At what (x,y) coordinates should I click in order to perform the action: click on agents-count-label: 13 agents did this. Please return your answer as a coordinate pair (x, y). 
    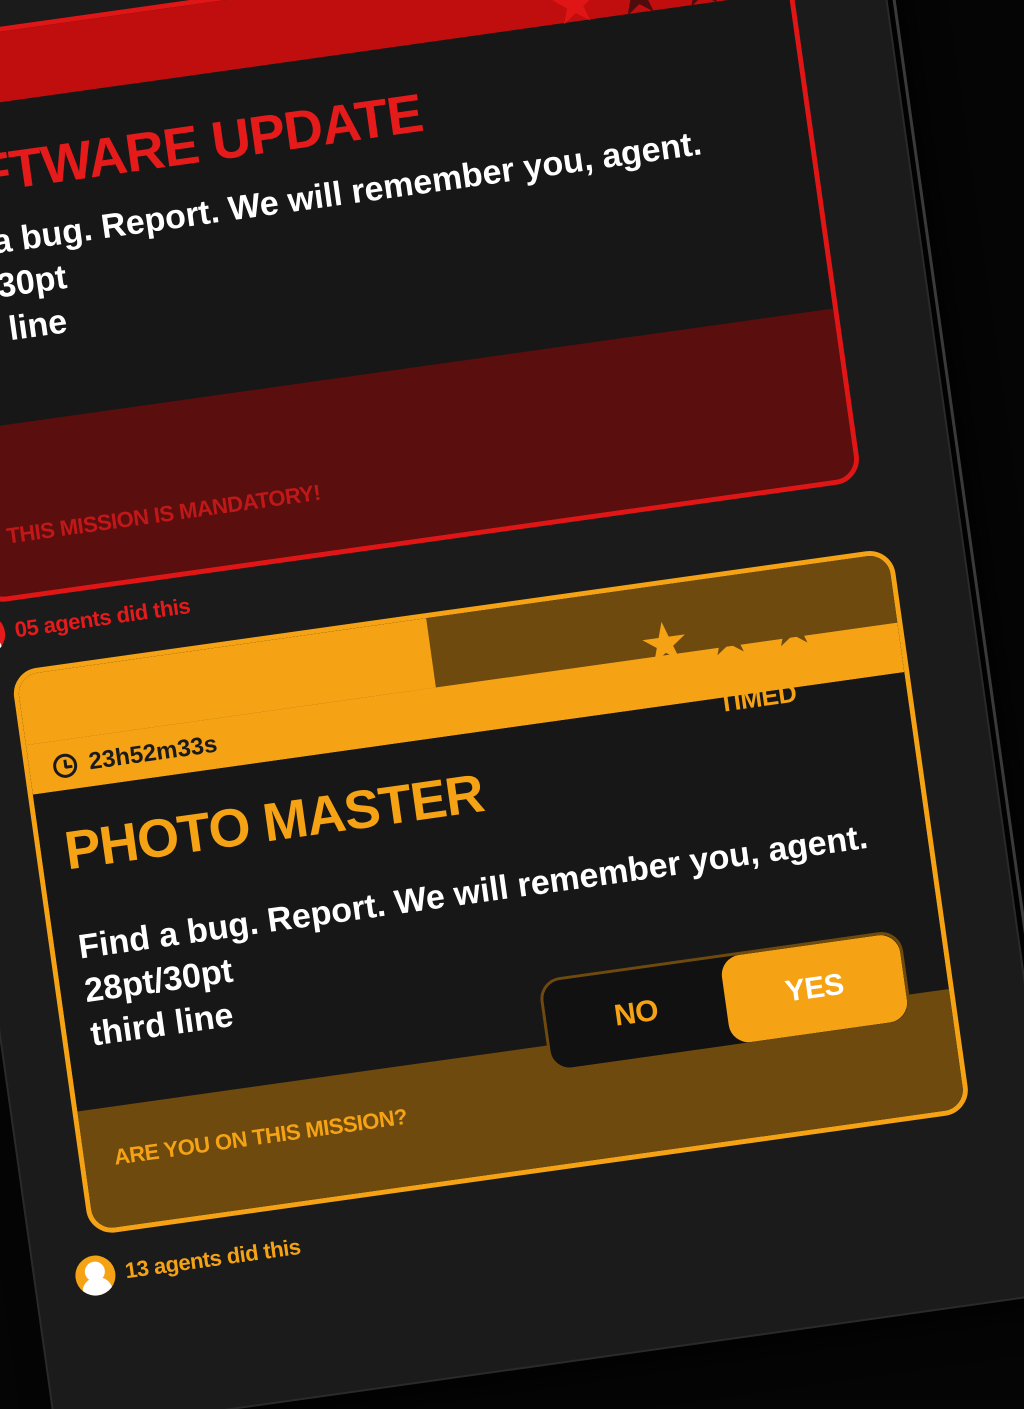
    Looking at the image, I should click on (212, 1258).